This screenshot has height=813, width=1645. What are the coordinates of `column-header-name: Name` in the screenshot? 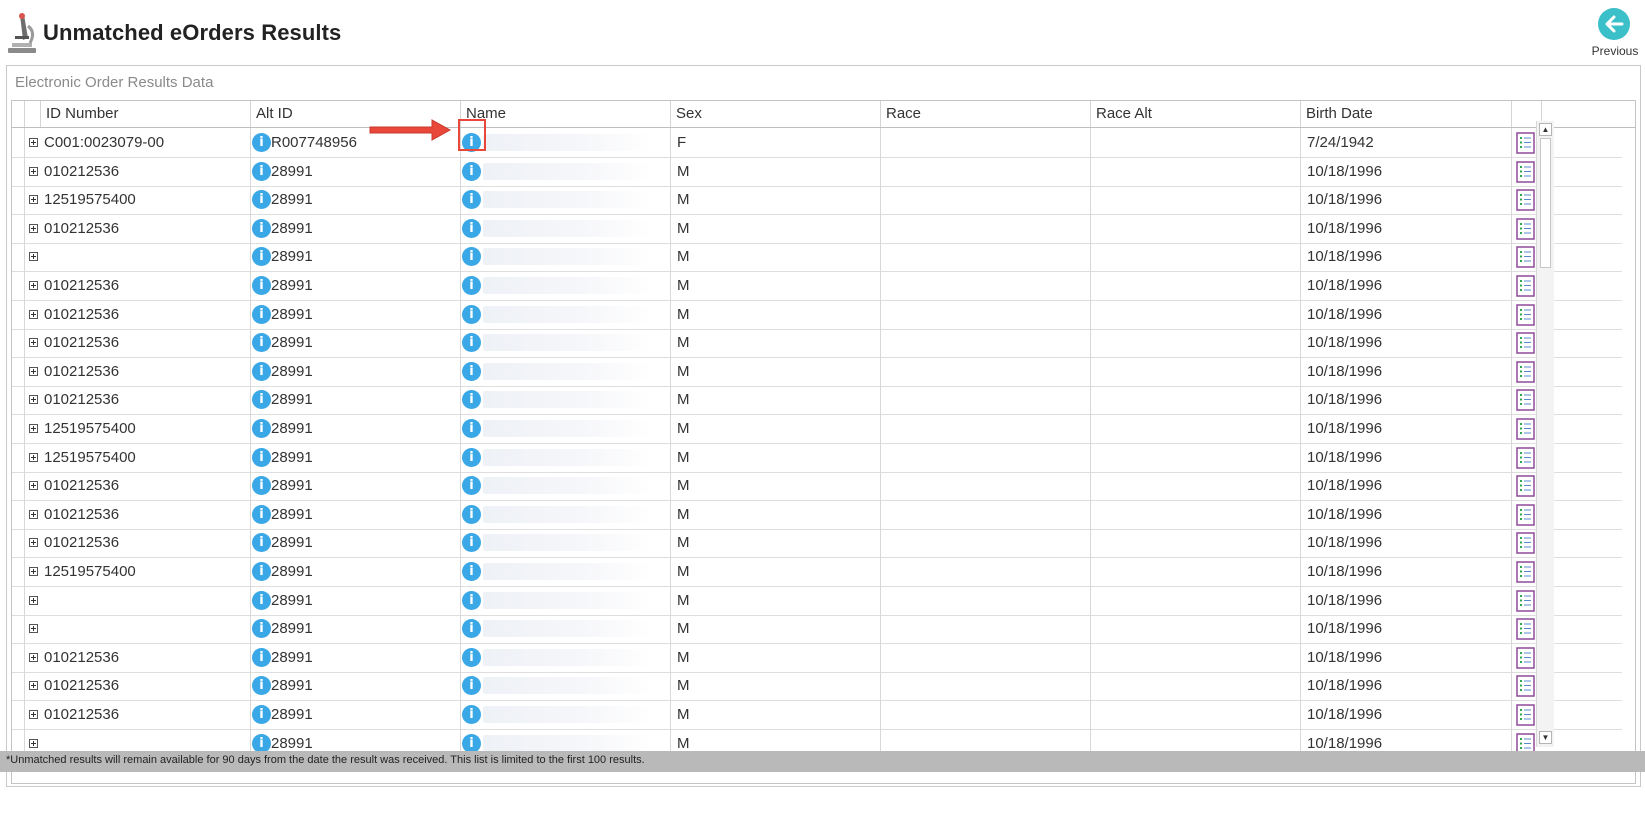 It's located at (566, 114).